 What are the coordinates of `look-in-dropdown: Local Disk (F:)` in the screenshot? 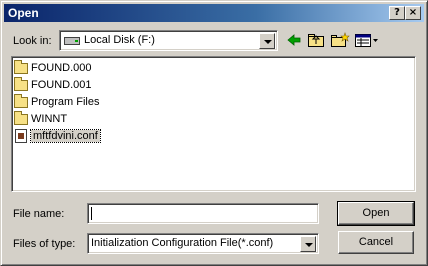 It's located at (168, 40).